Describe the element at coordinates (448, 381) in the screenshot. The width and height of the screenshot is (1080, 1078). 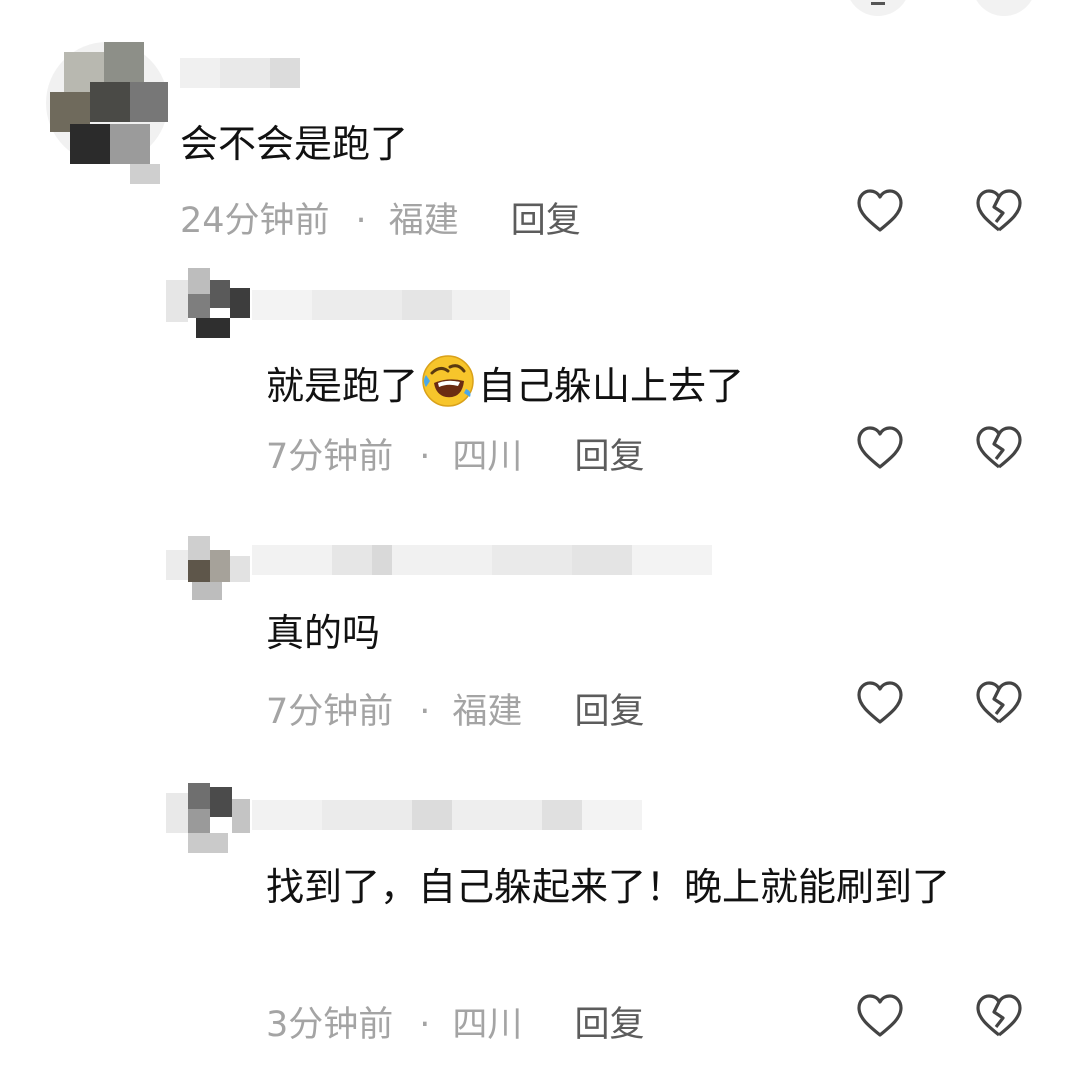
I see `rolling-on-floor-laughing-emoji` at that location.